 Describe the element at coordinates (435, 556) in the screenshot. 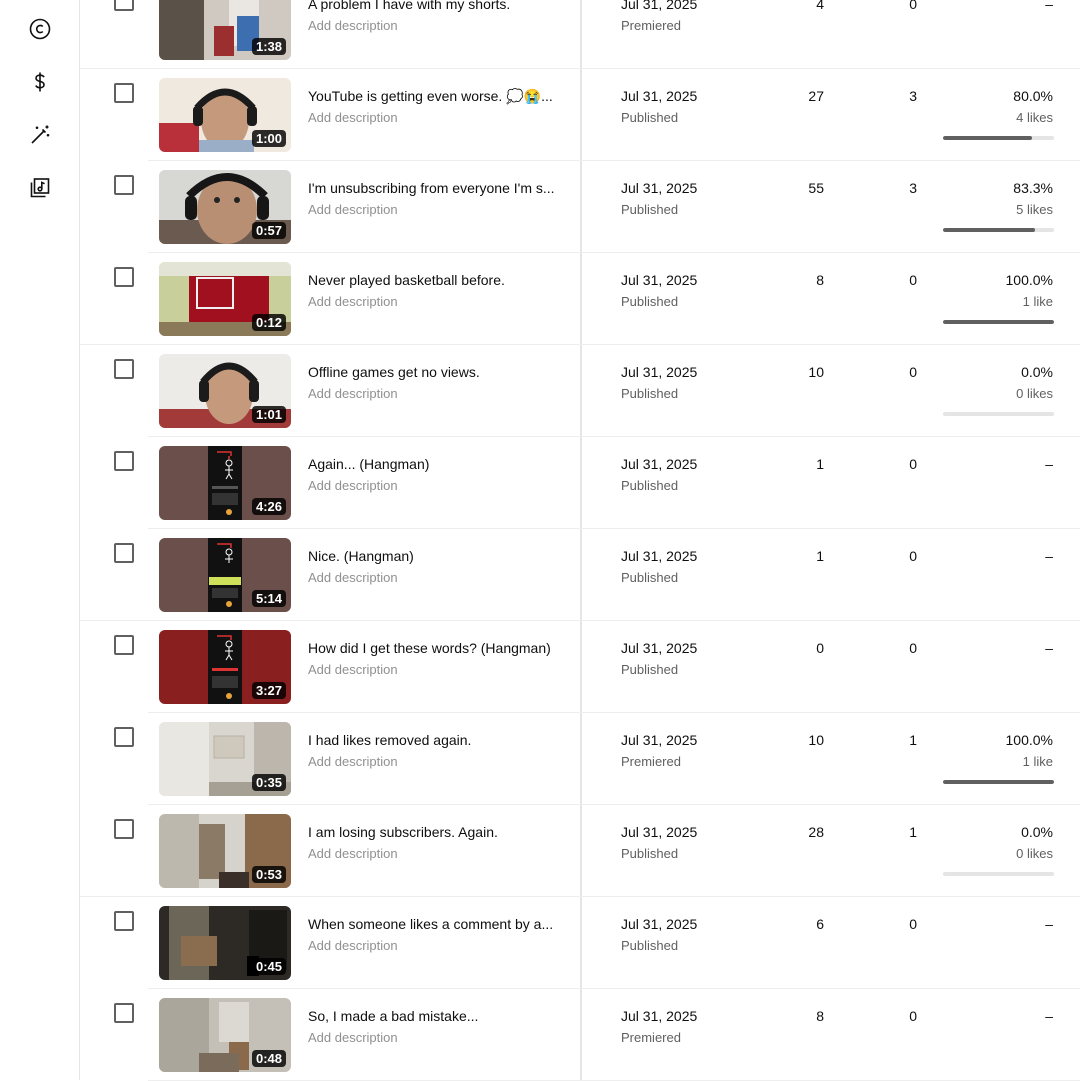

I see `video-title: Nice. (Hangman)` at that location.